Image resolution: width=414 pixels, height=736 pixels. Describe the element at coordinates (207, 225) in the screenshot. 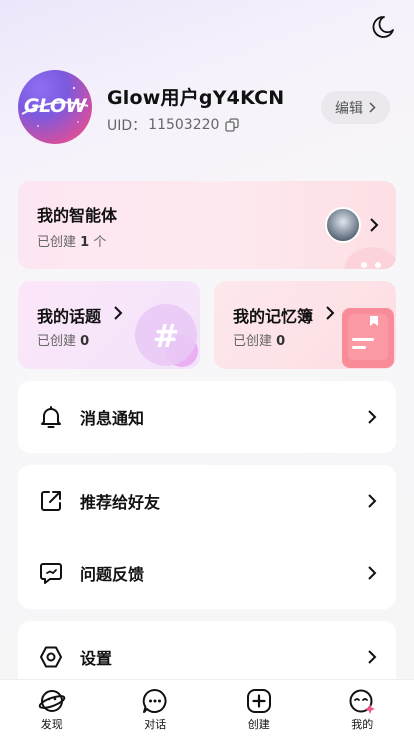

I see `my-agents-card: 我的智能体 已创建 1 个` at that location.